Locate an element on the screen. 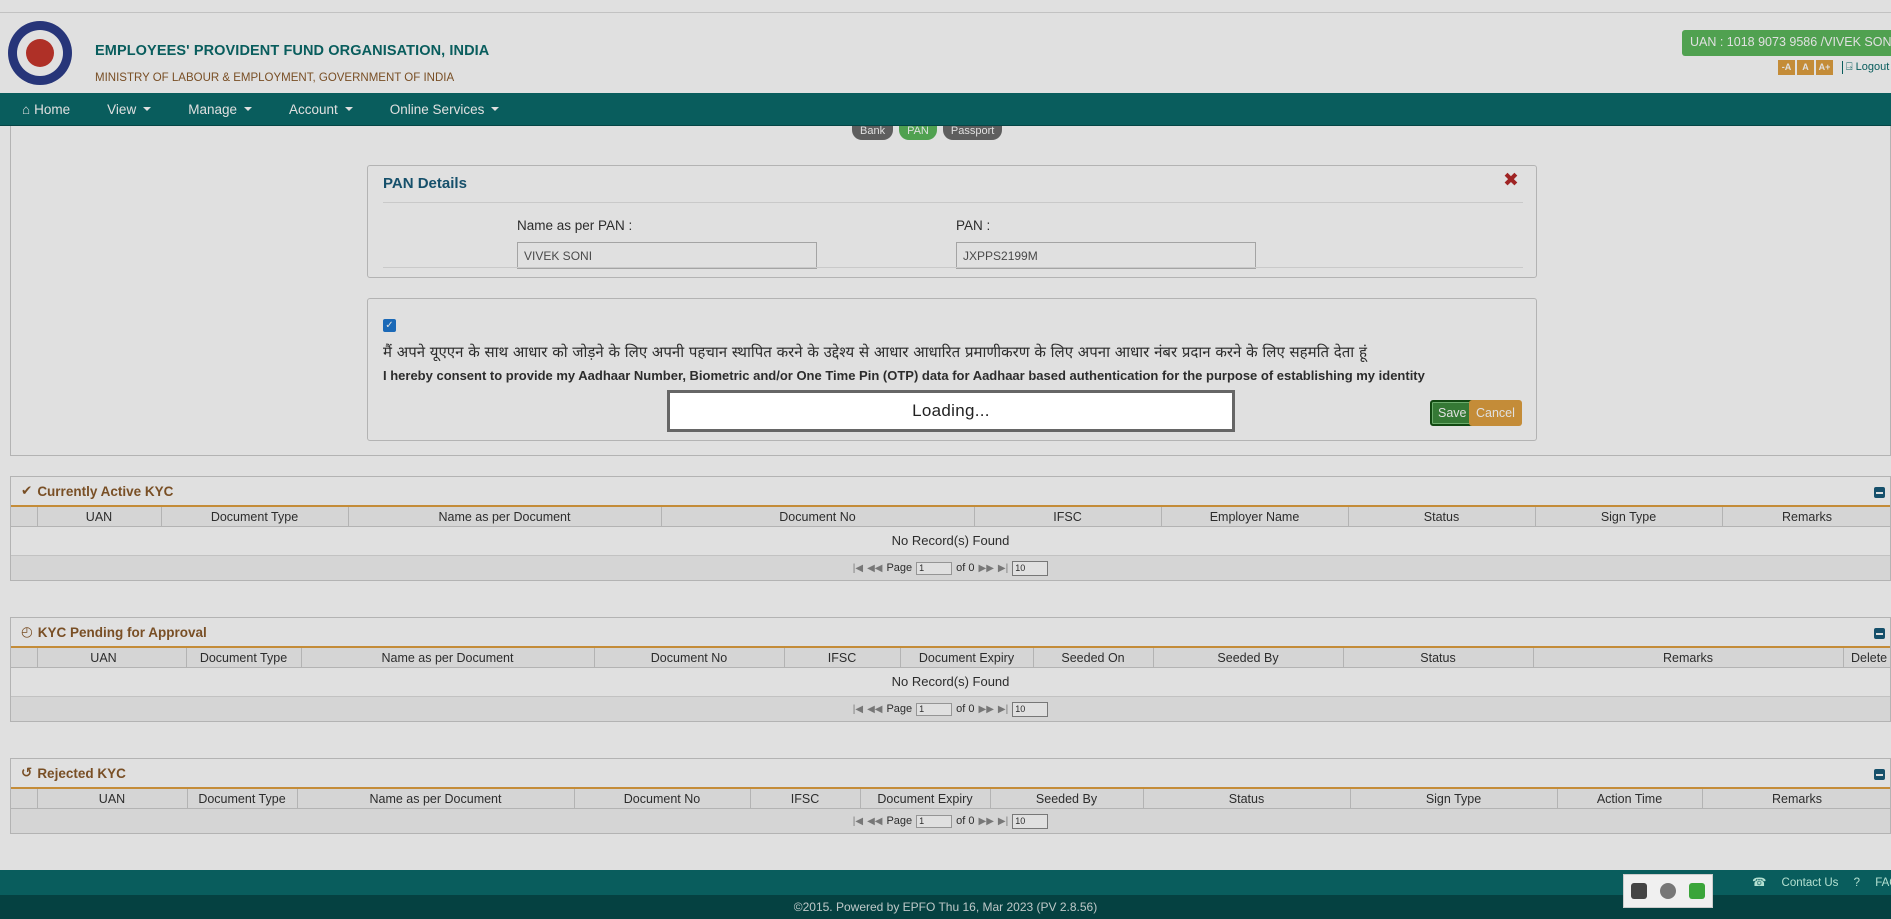 The width and height of the screenshot is (1891, 919). footer-links-bar is located at coordinates (945, 882).